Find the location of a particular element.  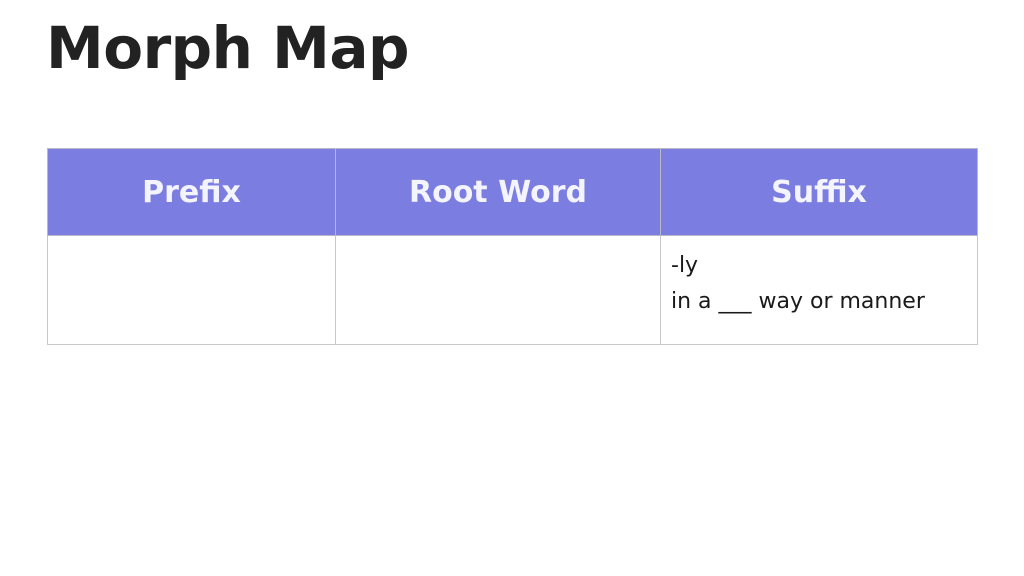

header-root-word: Root Word is located at coordinates (498, 192).